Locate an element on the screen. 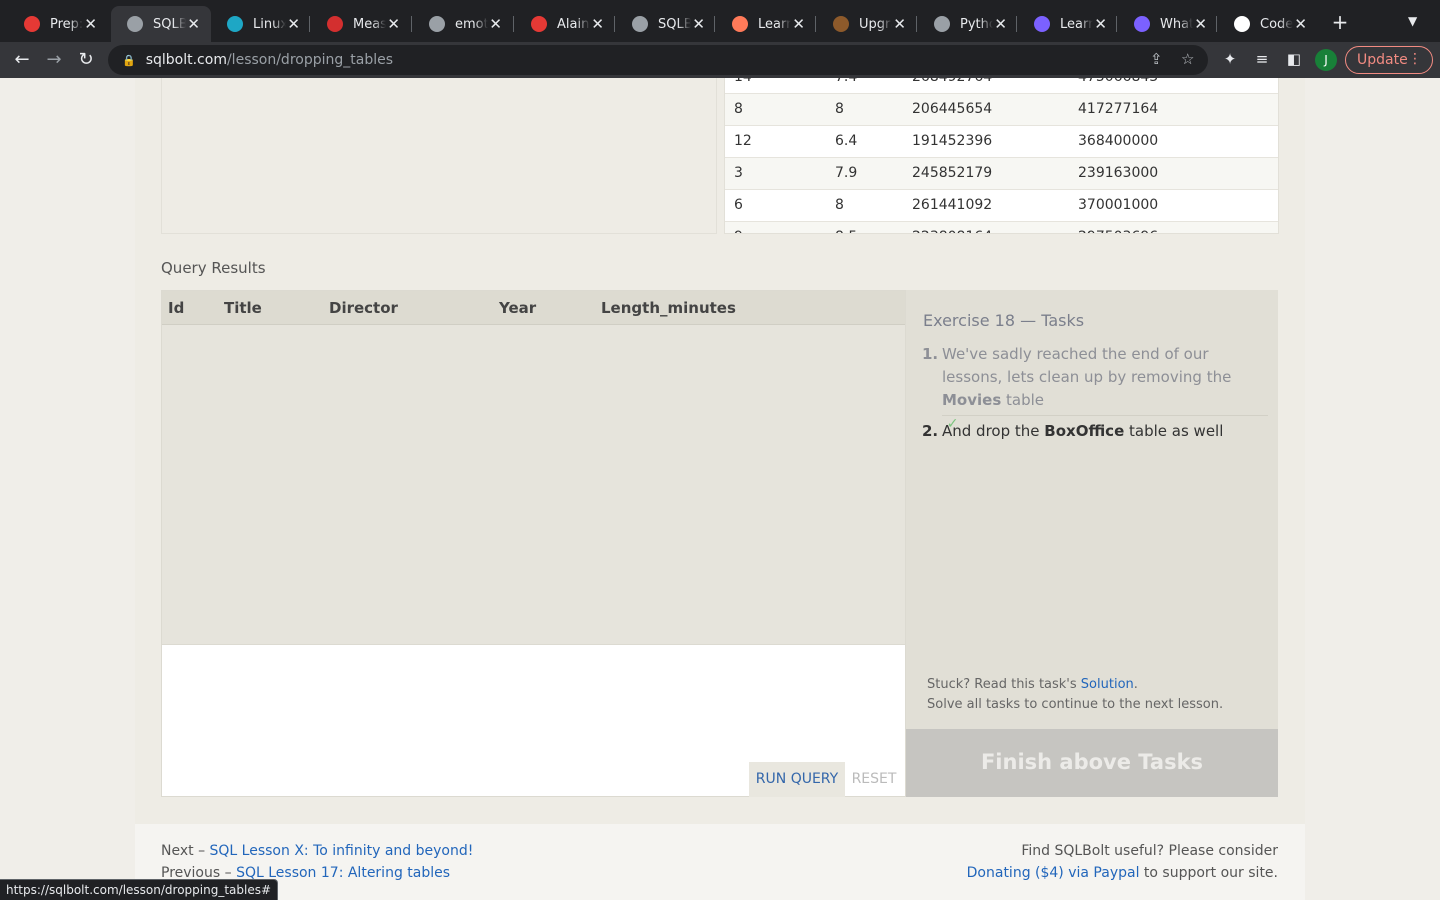 This screenshot has height=900, width=1440. table-cell: 368400000 is located at coordinates (1118, 141).